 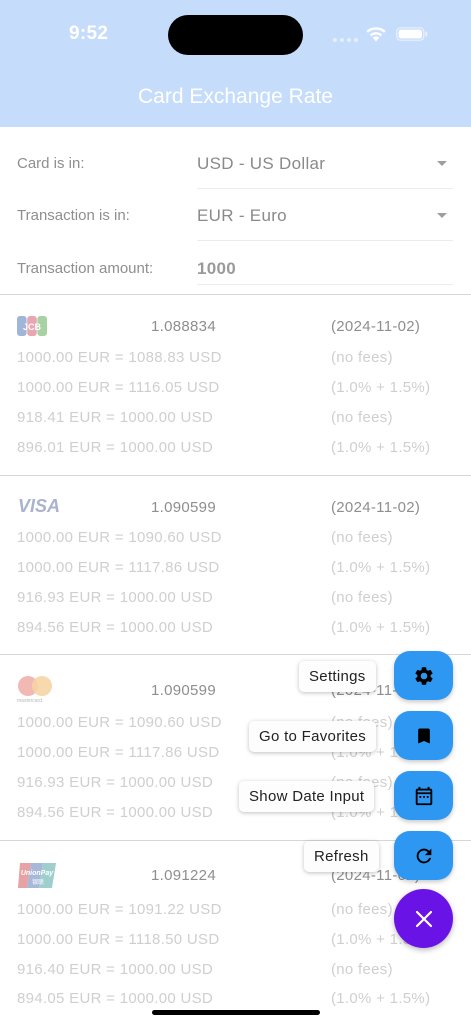 I want to click on amount-label: Transaction amount:, so click(x=85, y=268).